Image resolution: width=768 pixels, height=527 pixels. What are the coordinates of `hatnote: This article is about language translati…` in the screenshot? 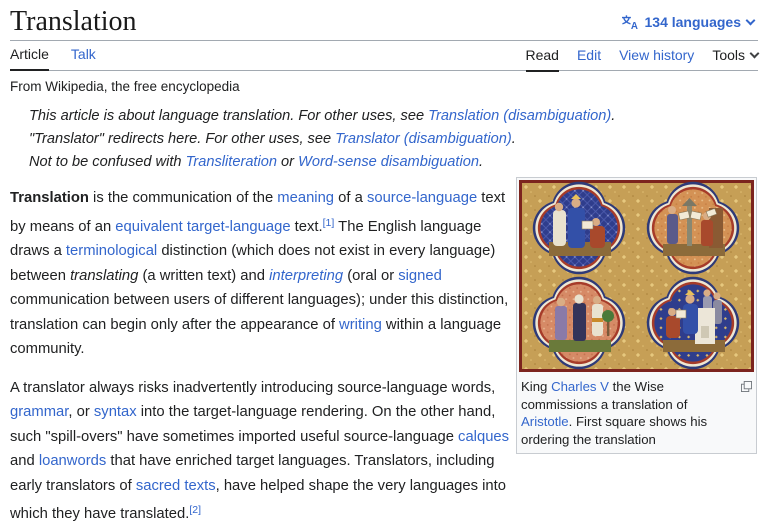 It's located at (393, 116).